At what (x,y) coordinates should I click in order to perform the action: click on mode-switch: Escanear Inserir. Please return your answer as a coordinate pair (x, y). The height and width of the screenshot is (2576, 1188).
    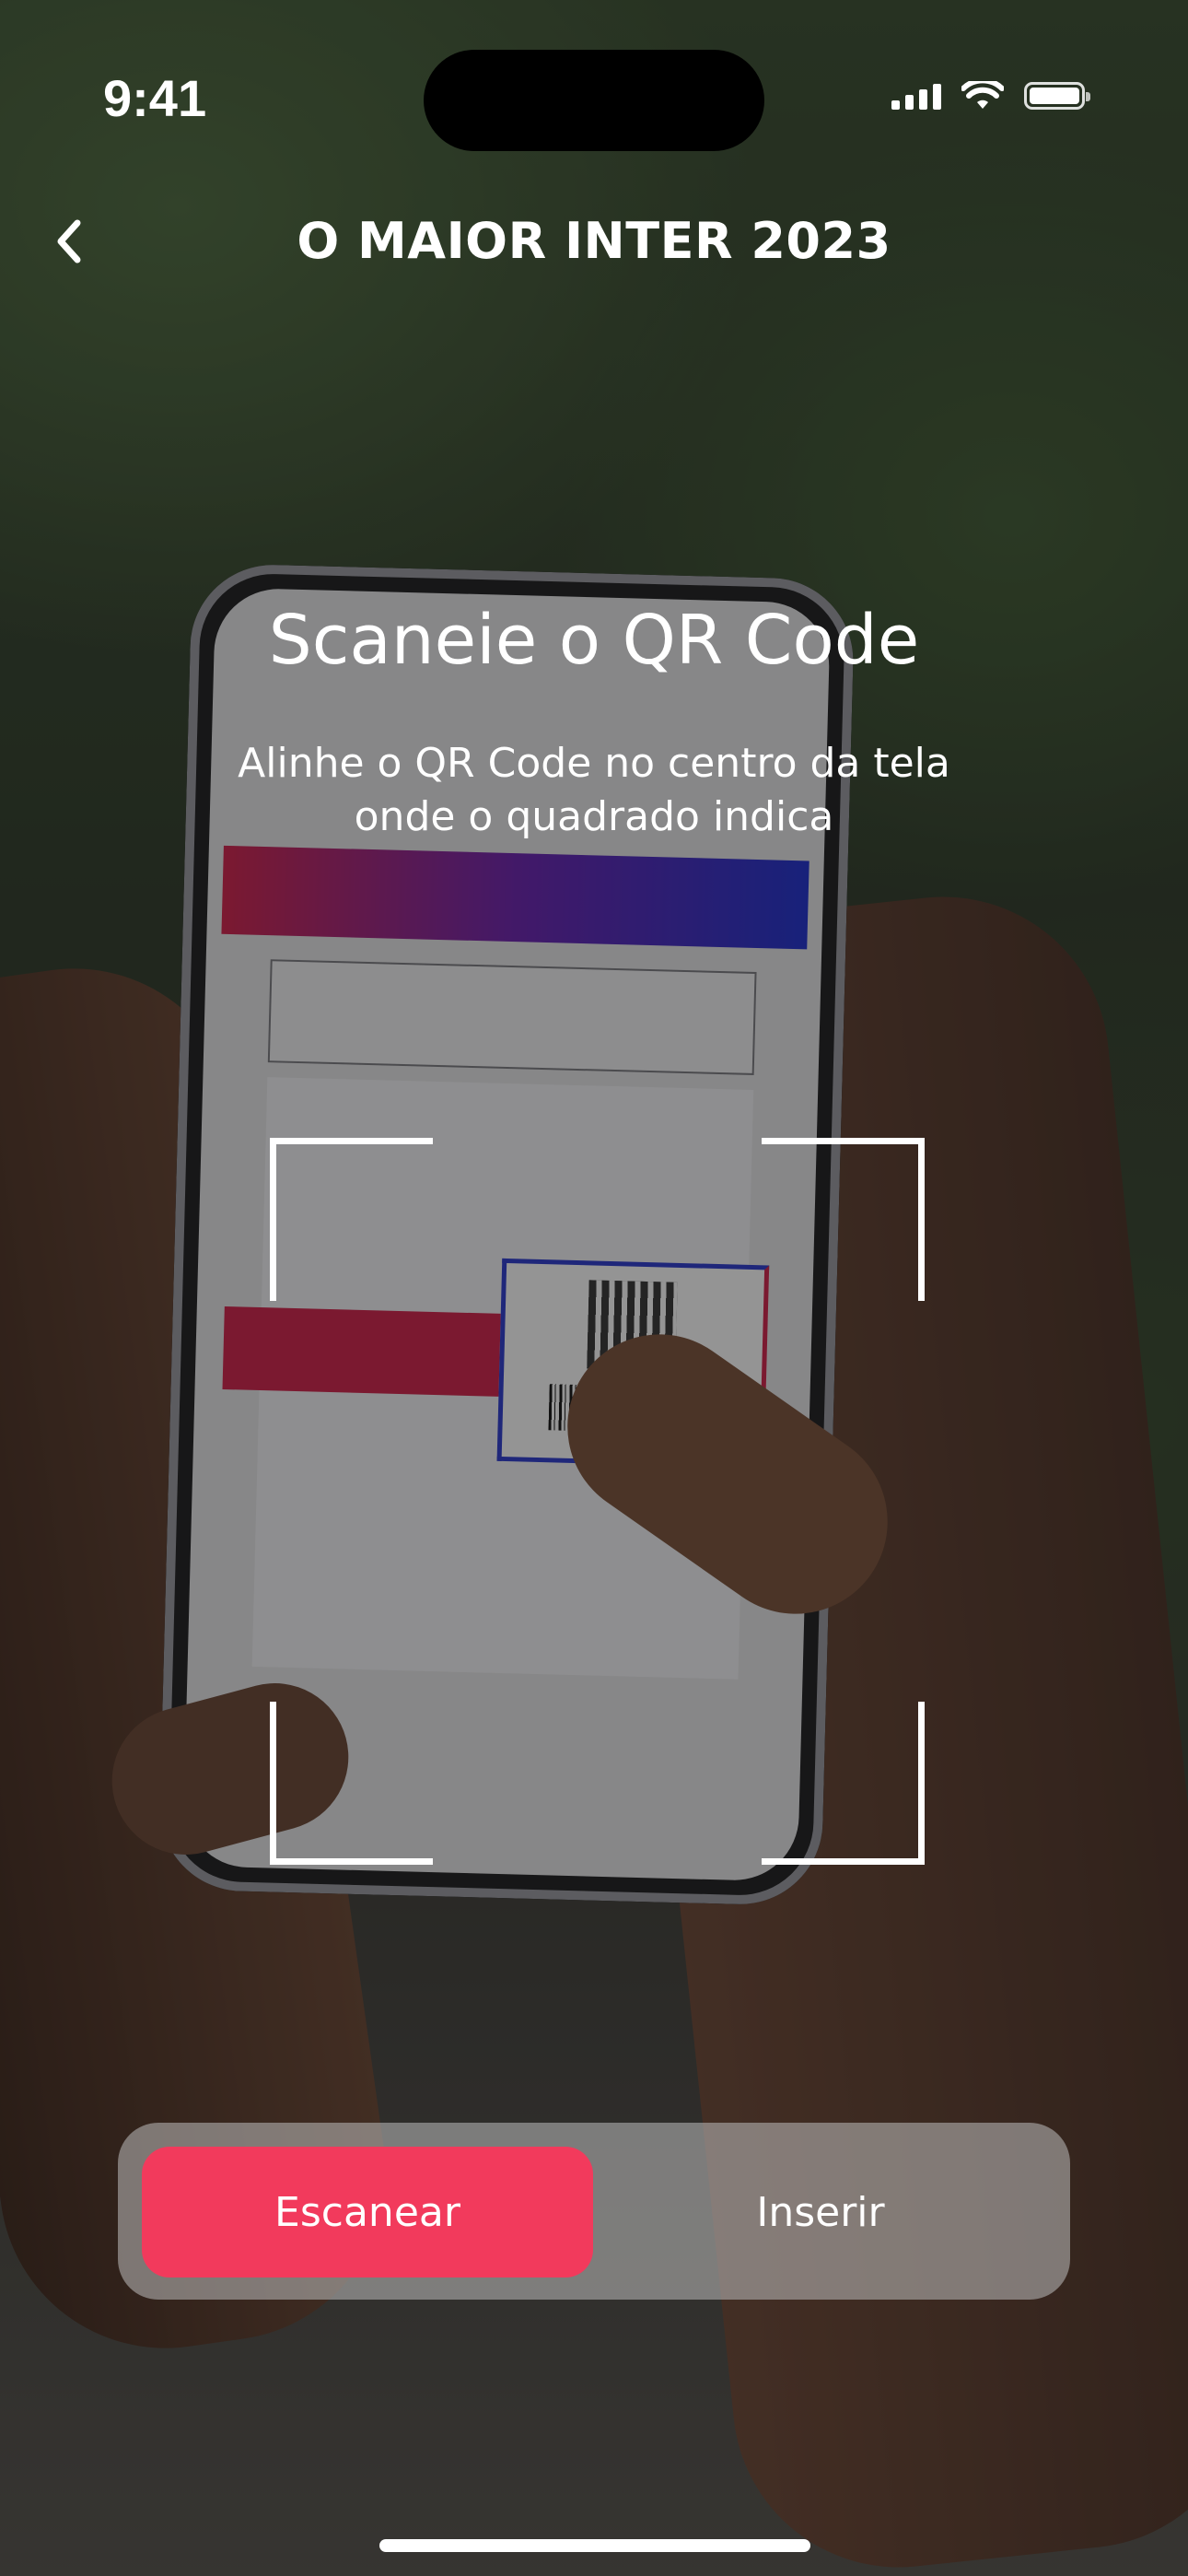
    Looking at the image, I should click on (594, 2211).